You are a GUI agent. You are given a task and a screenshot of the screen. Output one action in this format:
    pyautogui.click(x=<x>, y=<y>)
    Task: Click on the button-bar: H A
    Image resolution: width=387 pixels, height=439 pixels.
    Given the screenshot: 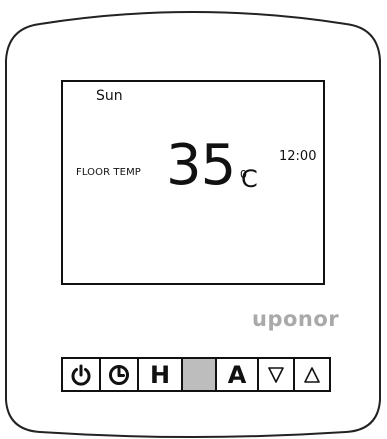 What is the action you would take?
    pyautogui.click(x=196, y=374)
    